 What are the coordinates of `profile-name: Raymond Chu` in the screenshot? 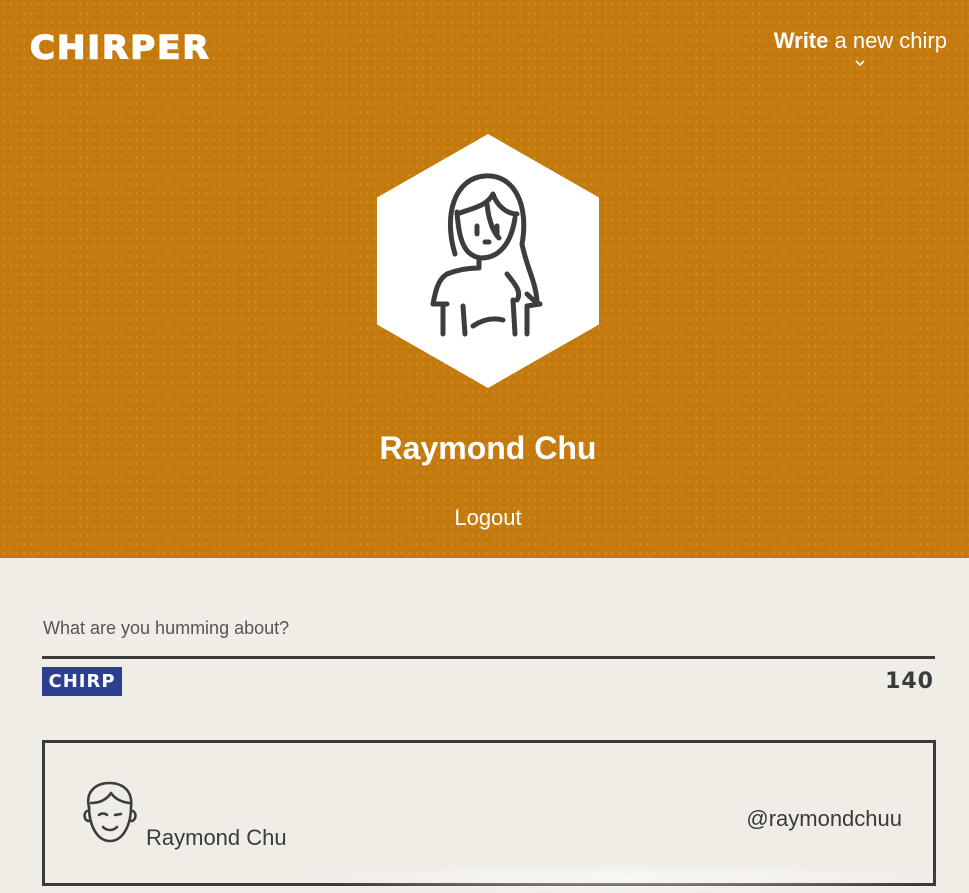 It's located at (488, 448).